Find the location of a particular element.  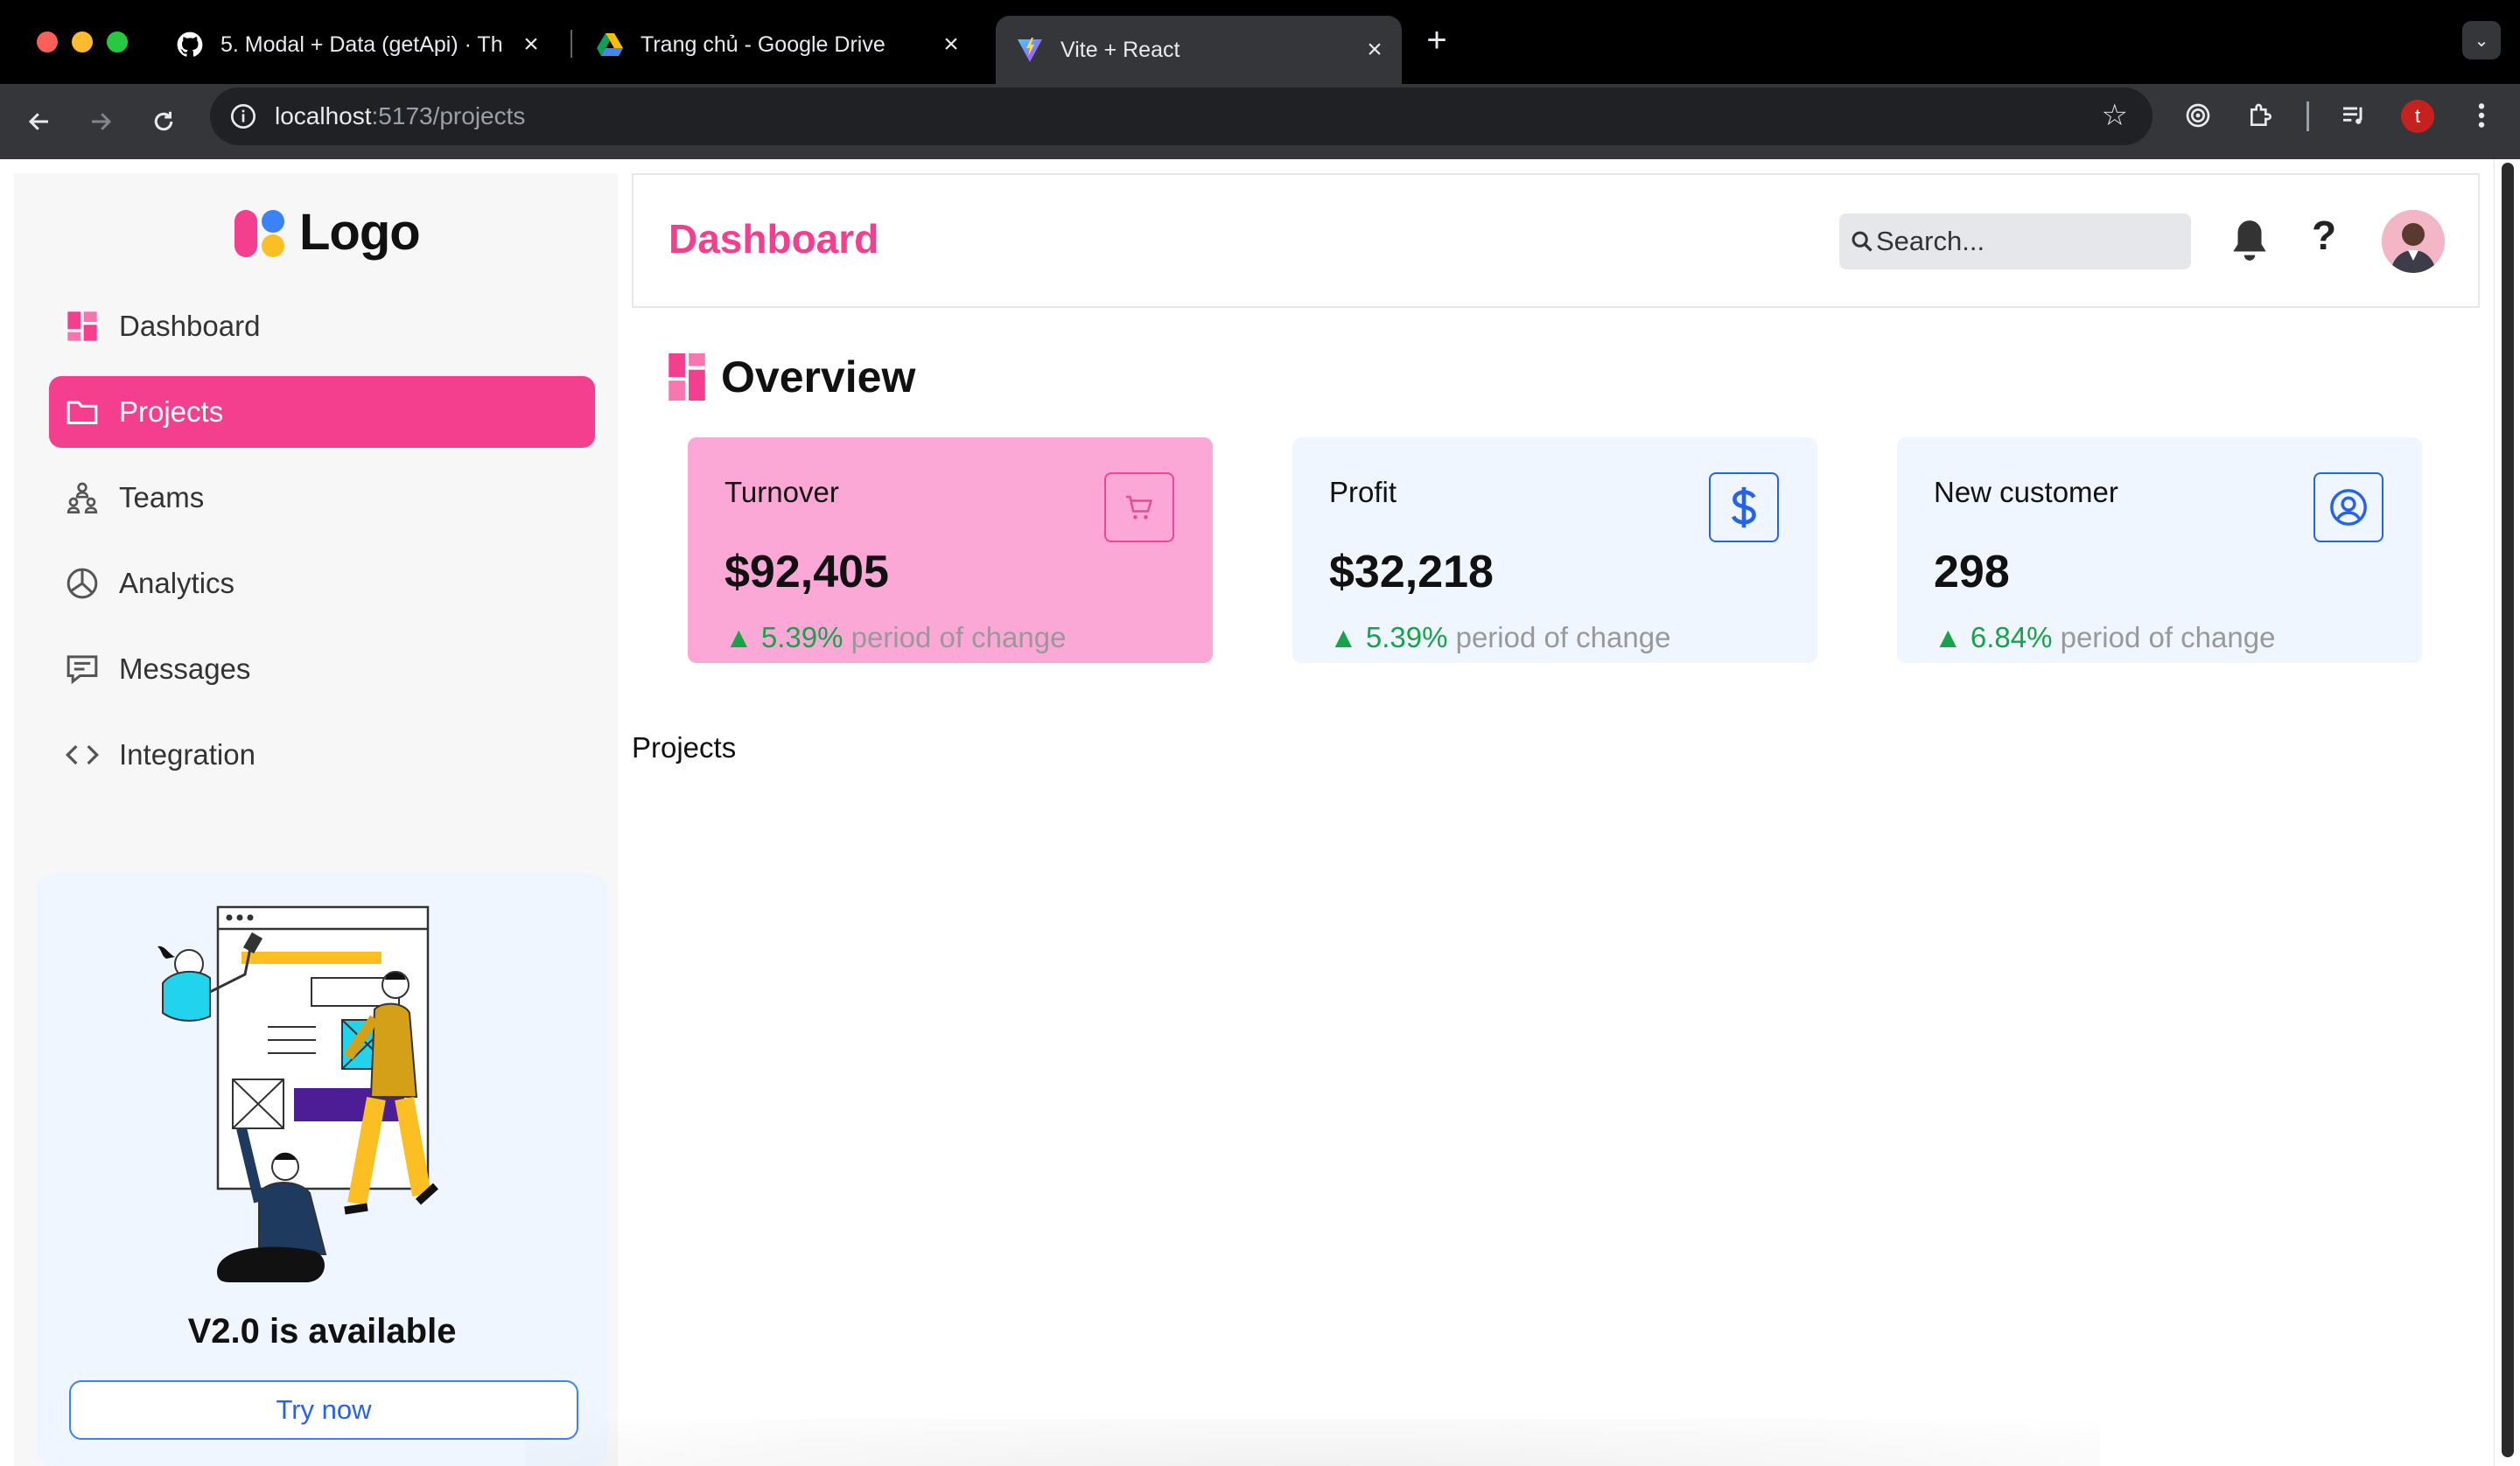

card-change: ▲ 6.84% period of change is located at coordinates (2104, 638).